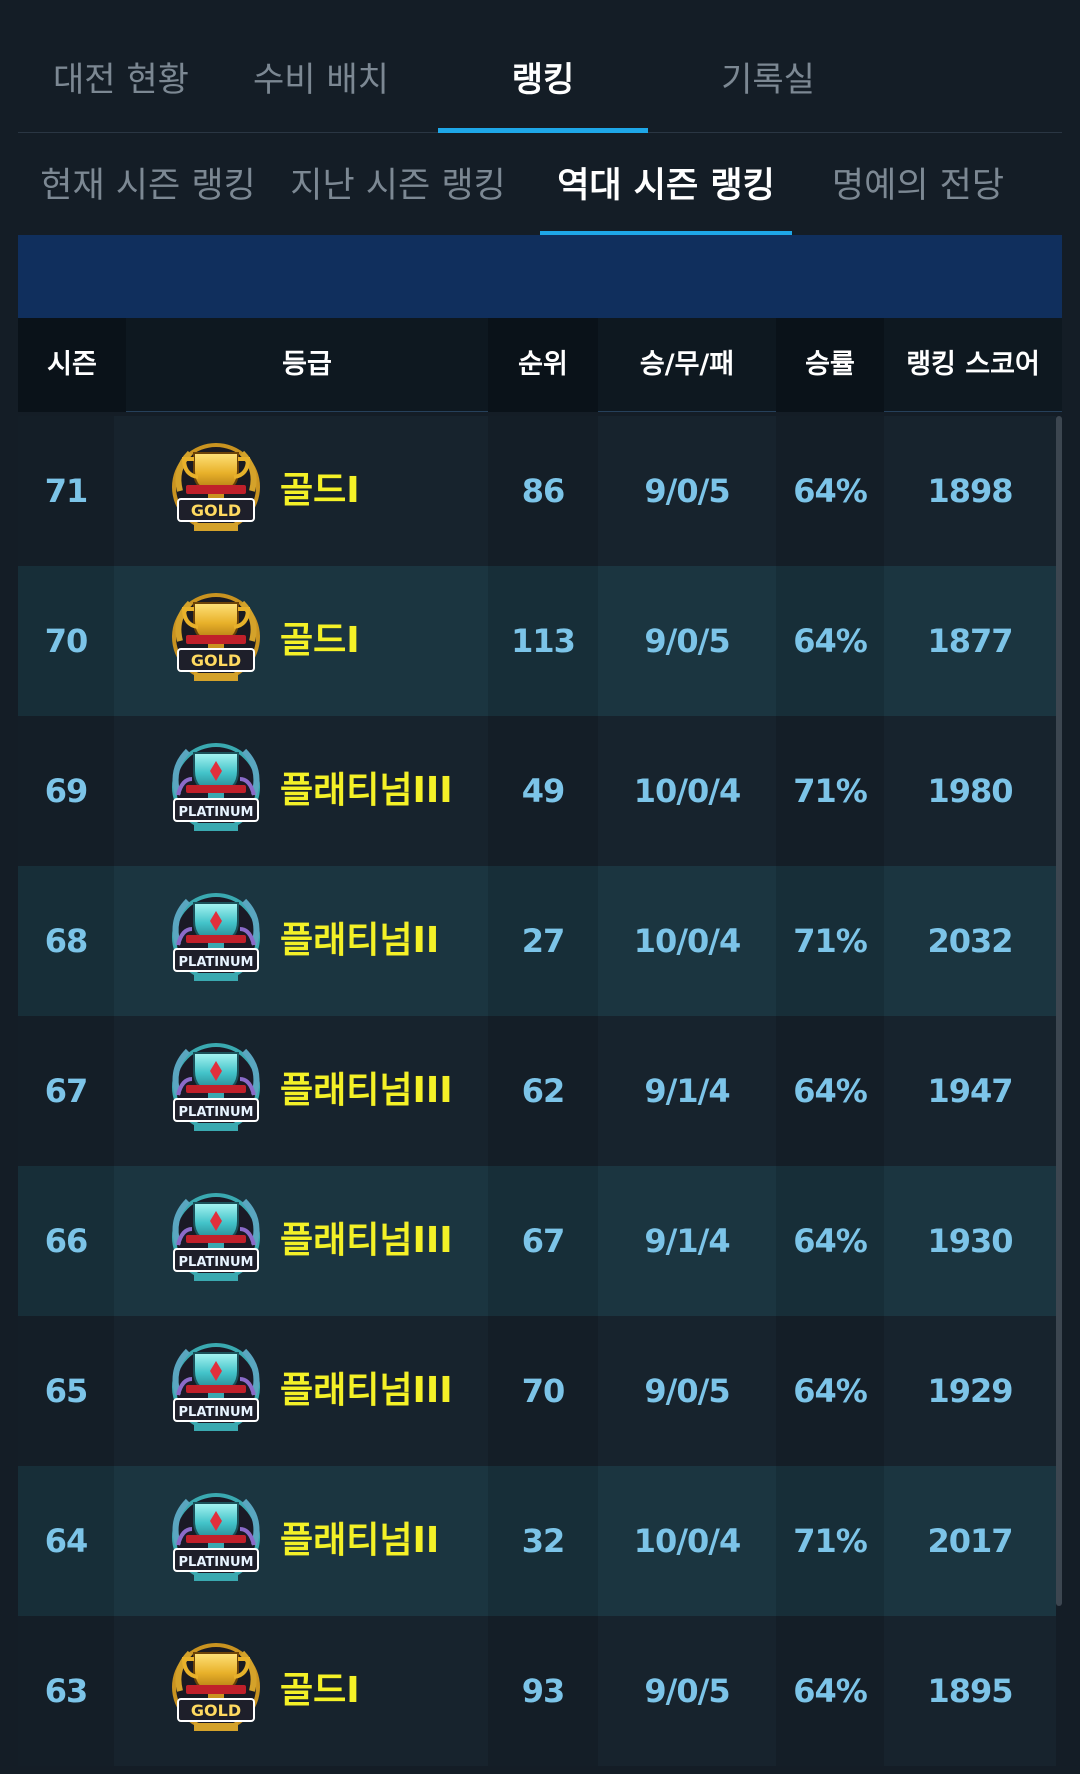  I want to click on ranking-table-header: 시즌 등급 순위 승/무/패 승률 랭킹 스코어, so click(540, 365).